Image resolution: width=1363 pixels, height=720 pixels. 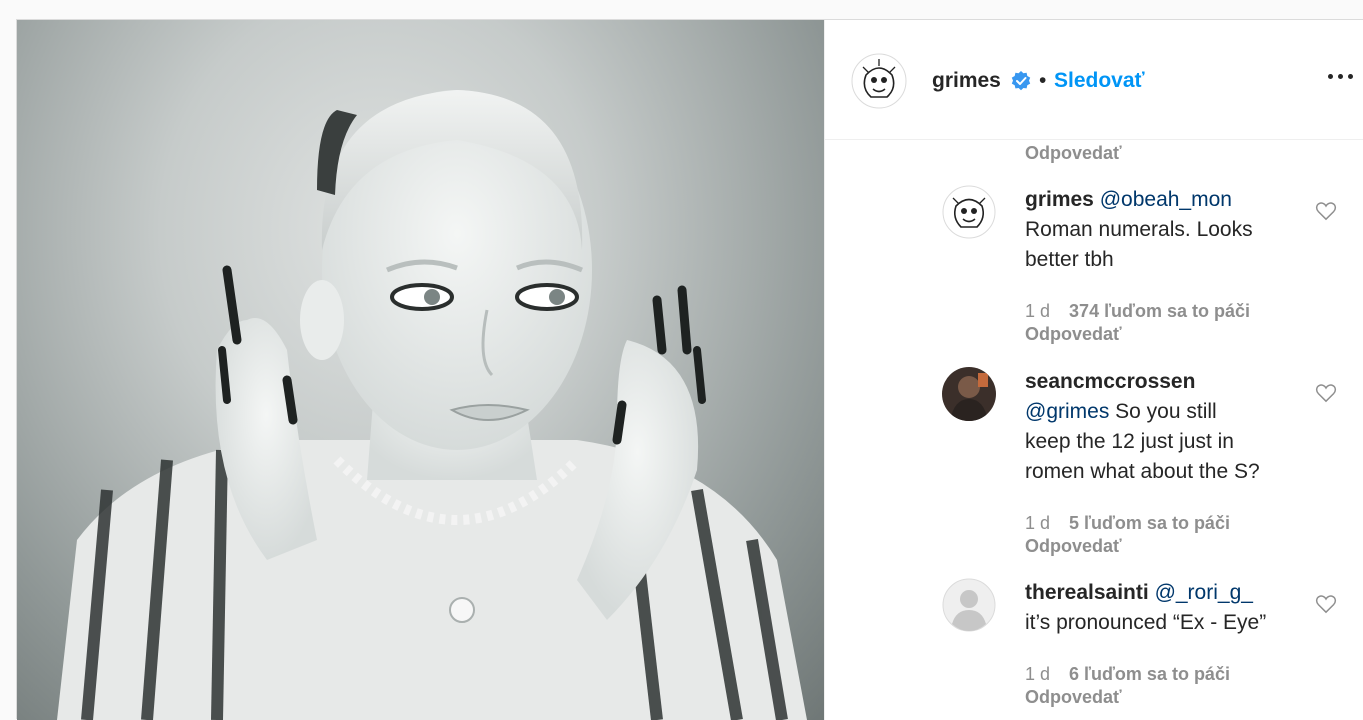 What do you see at coordinates (1069, 259) in the screenshot?
I see `comment-text: better tbh` at bounding box center [1069, 259].